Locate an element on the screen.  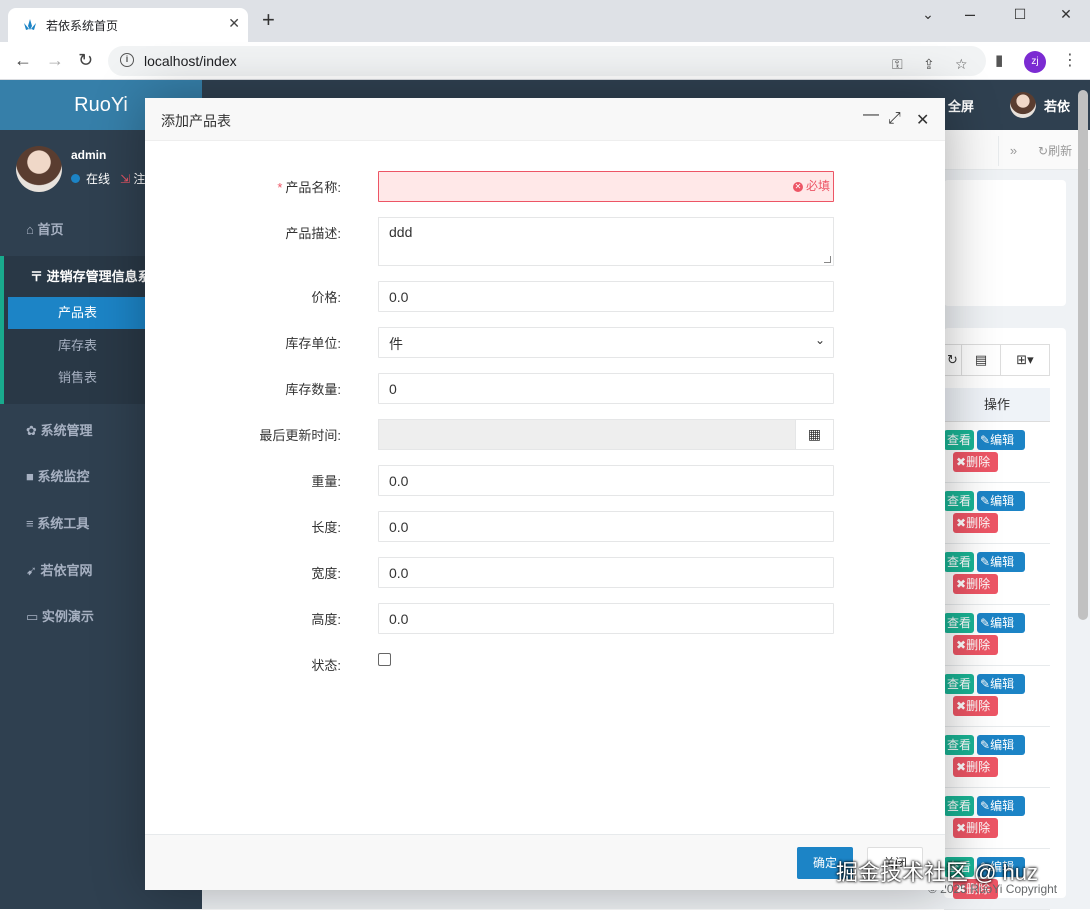
top-user-avatar is located at coordinates (1023, 105).